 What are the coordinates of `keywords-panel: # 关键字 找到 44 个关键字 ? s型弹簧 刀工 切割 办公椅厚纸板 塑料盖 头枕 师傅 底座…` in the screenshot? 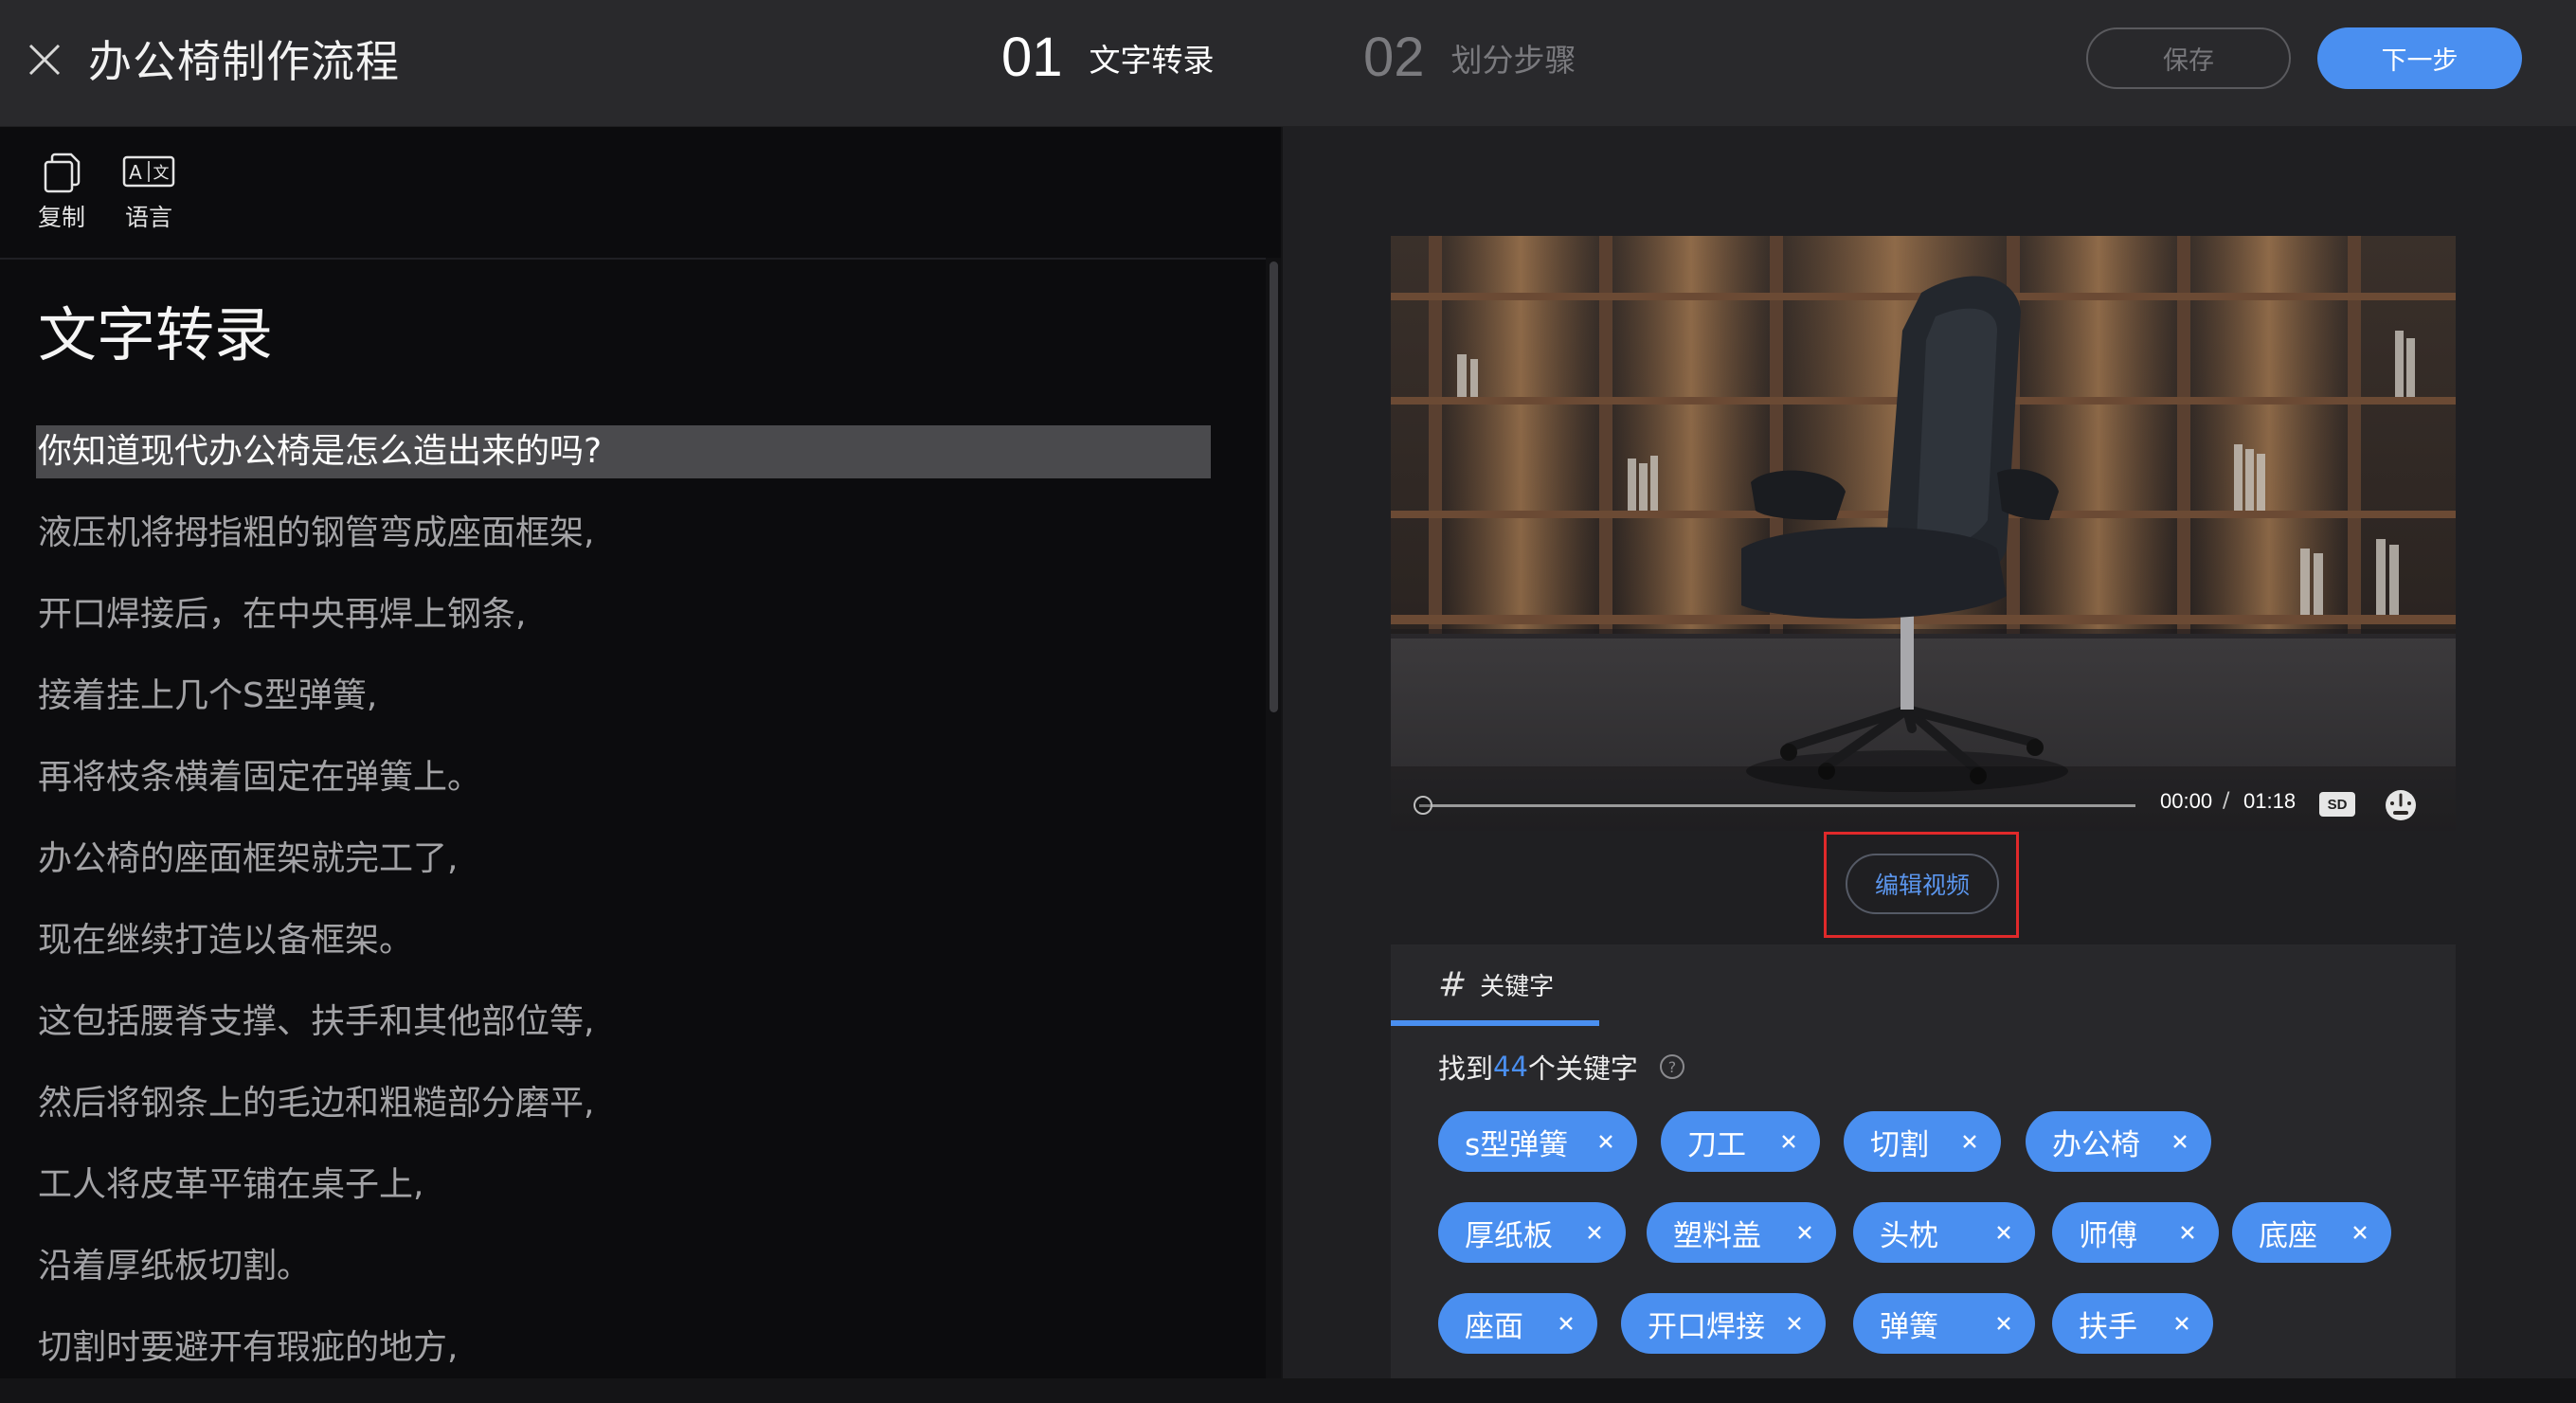 It's located at (1923, 1161).